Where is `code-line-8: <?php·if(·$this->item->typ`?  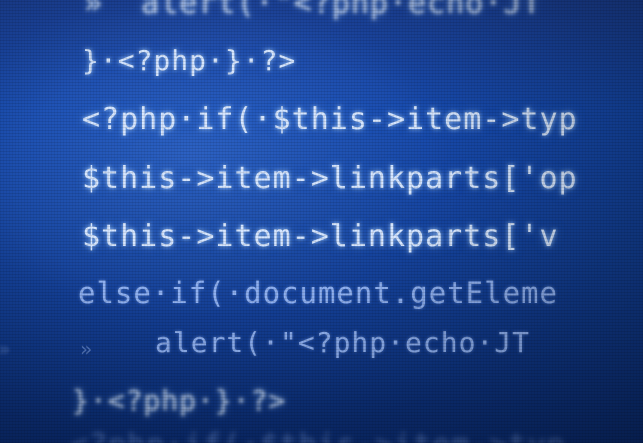 code-line-8: <?php·if(·$this->item->typ is located at coordinates (318, 435).